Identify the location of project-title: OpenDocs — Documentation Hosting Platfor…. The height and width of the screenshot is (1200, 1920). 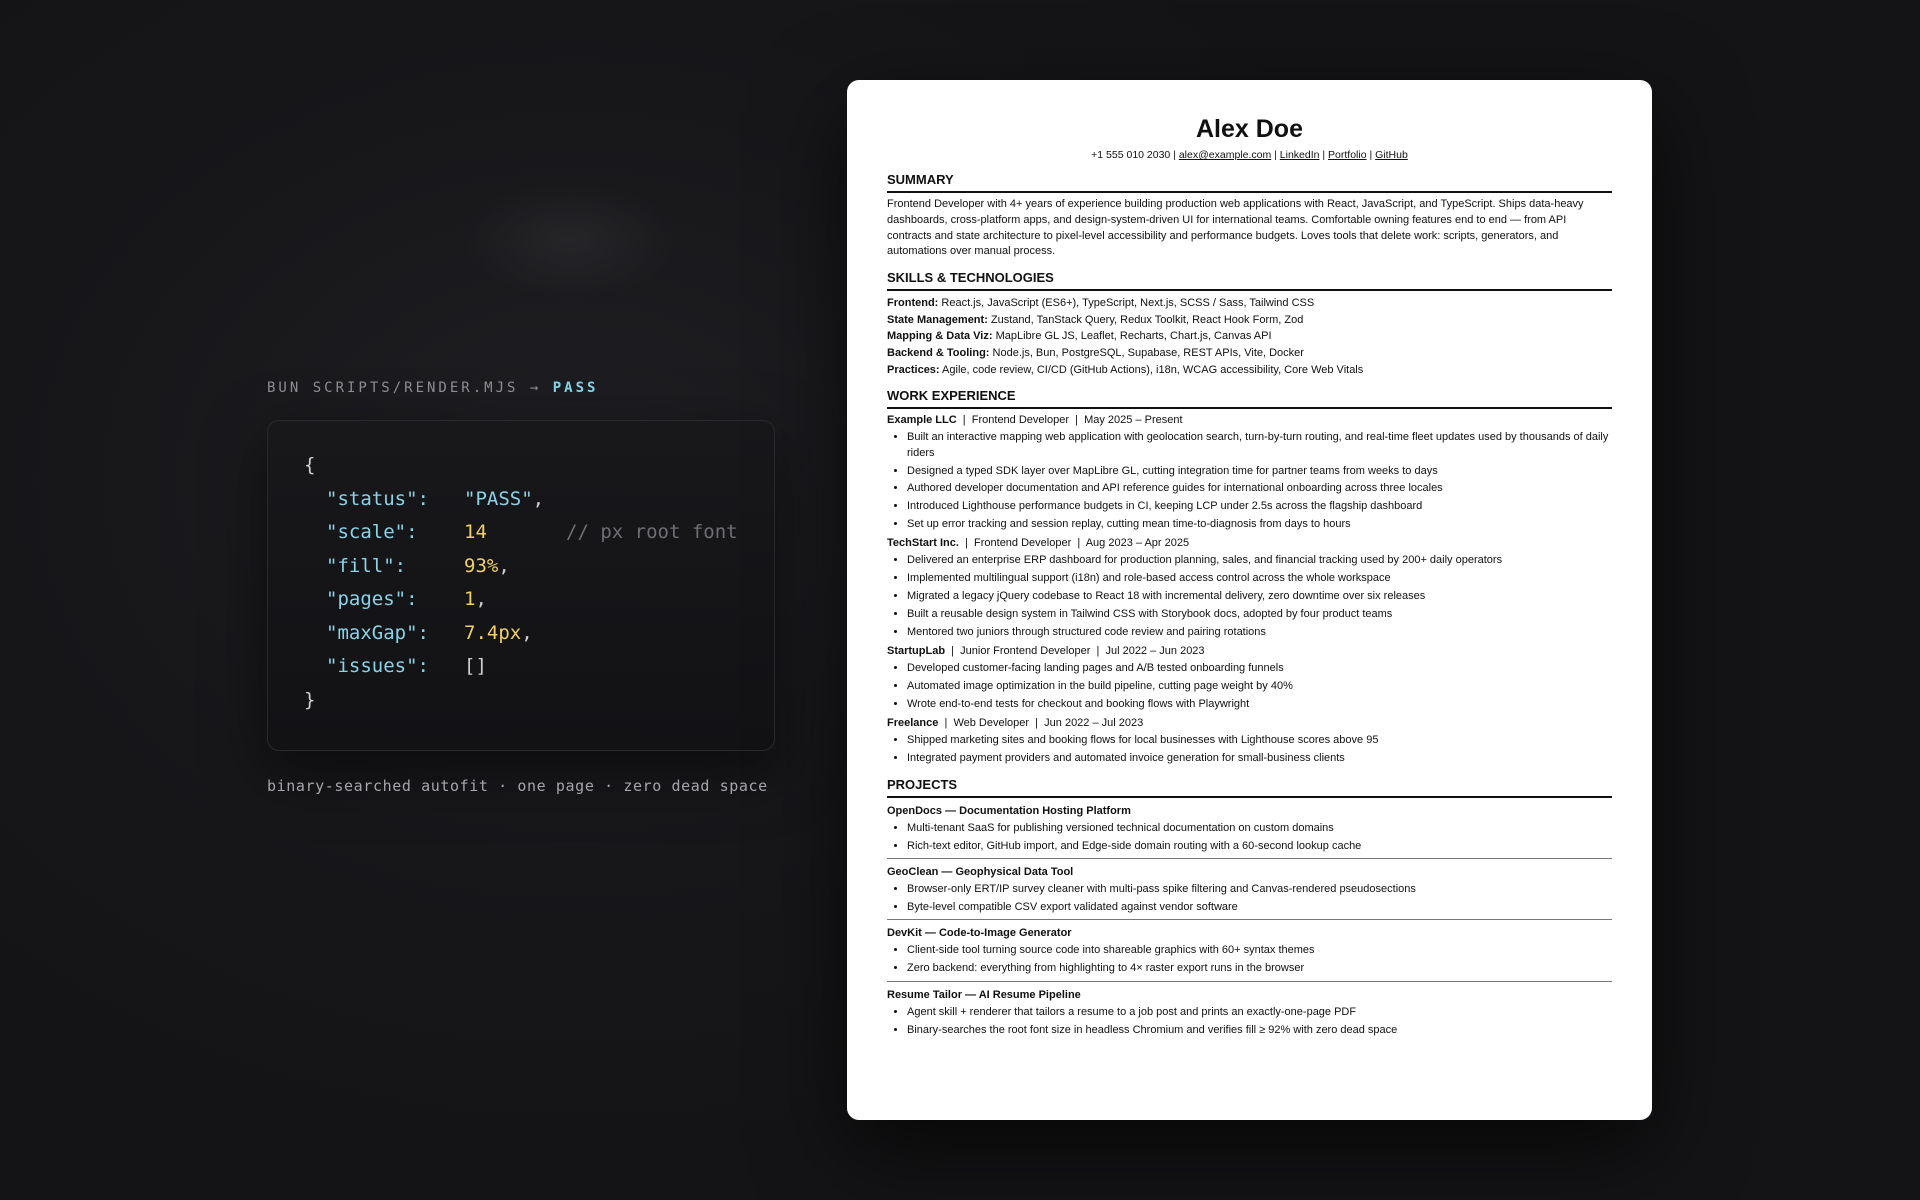
(1009, 810).